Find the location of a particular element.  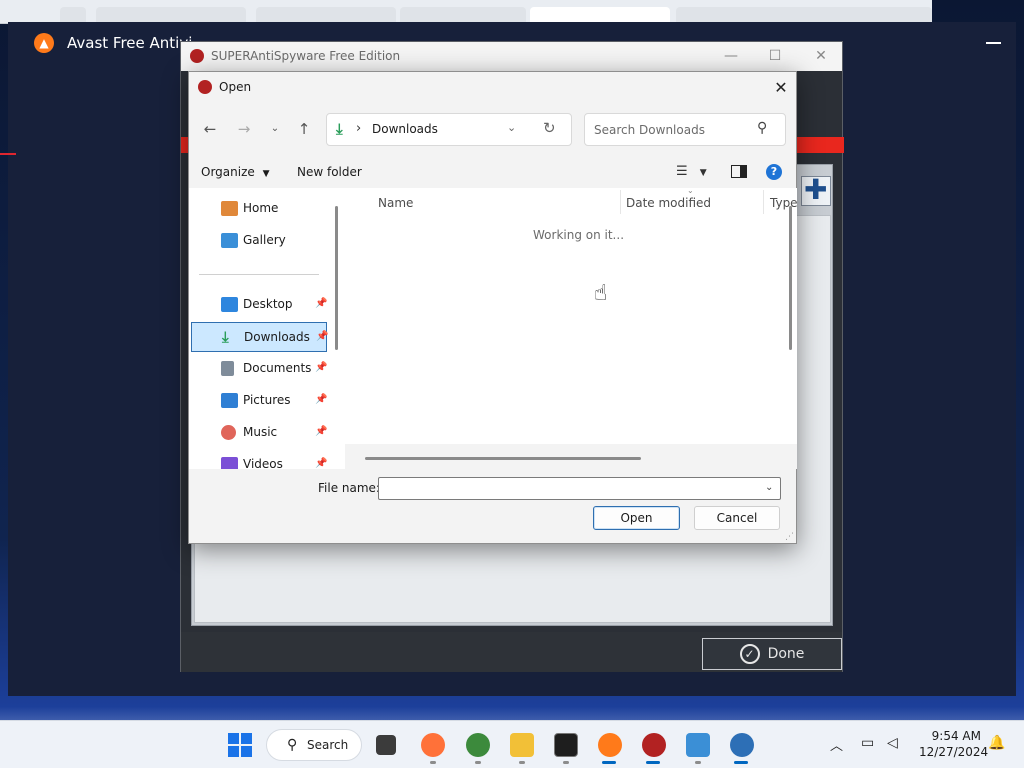

view-options-button: ☰ ▼ is located at coordinates (691, 171).